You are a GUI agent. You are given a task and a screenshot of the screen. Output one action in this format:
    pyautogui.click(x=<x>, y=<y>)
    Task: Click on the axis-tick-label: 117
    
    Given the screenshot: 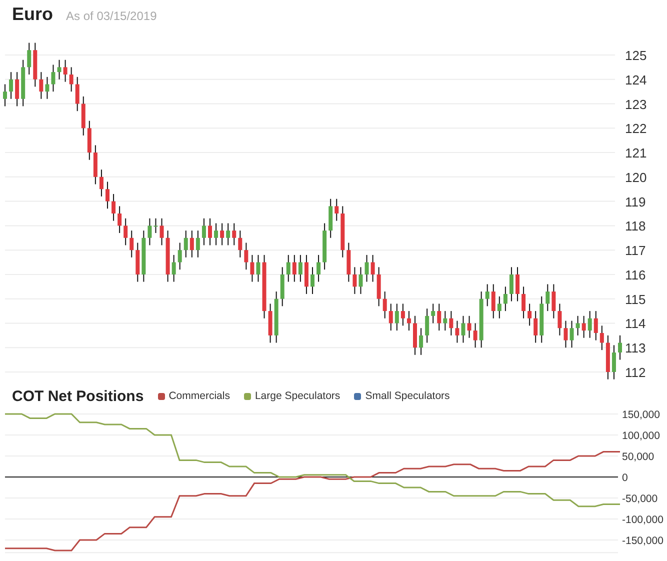 What is the action you would take?
    pyautogui.click(x=635, y=250)
    